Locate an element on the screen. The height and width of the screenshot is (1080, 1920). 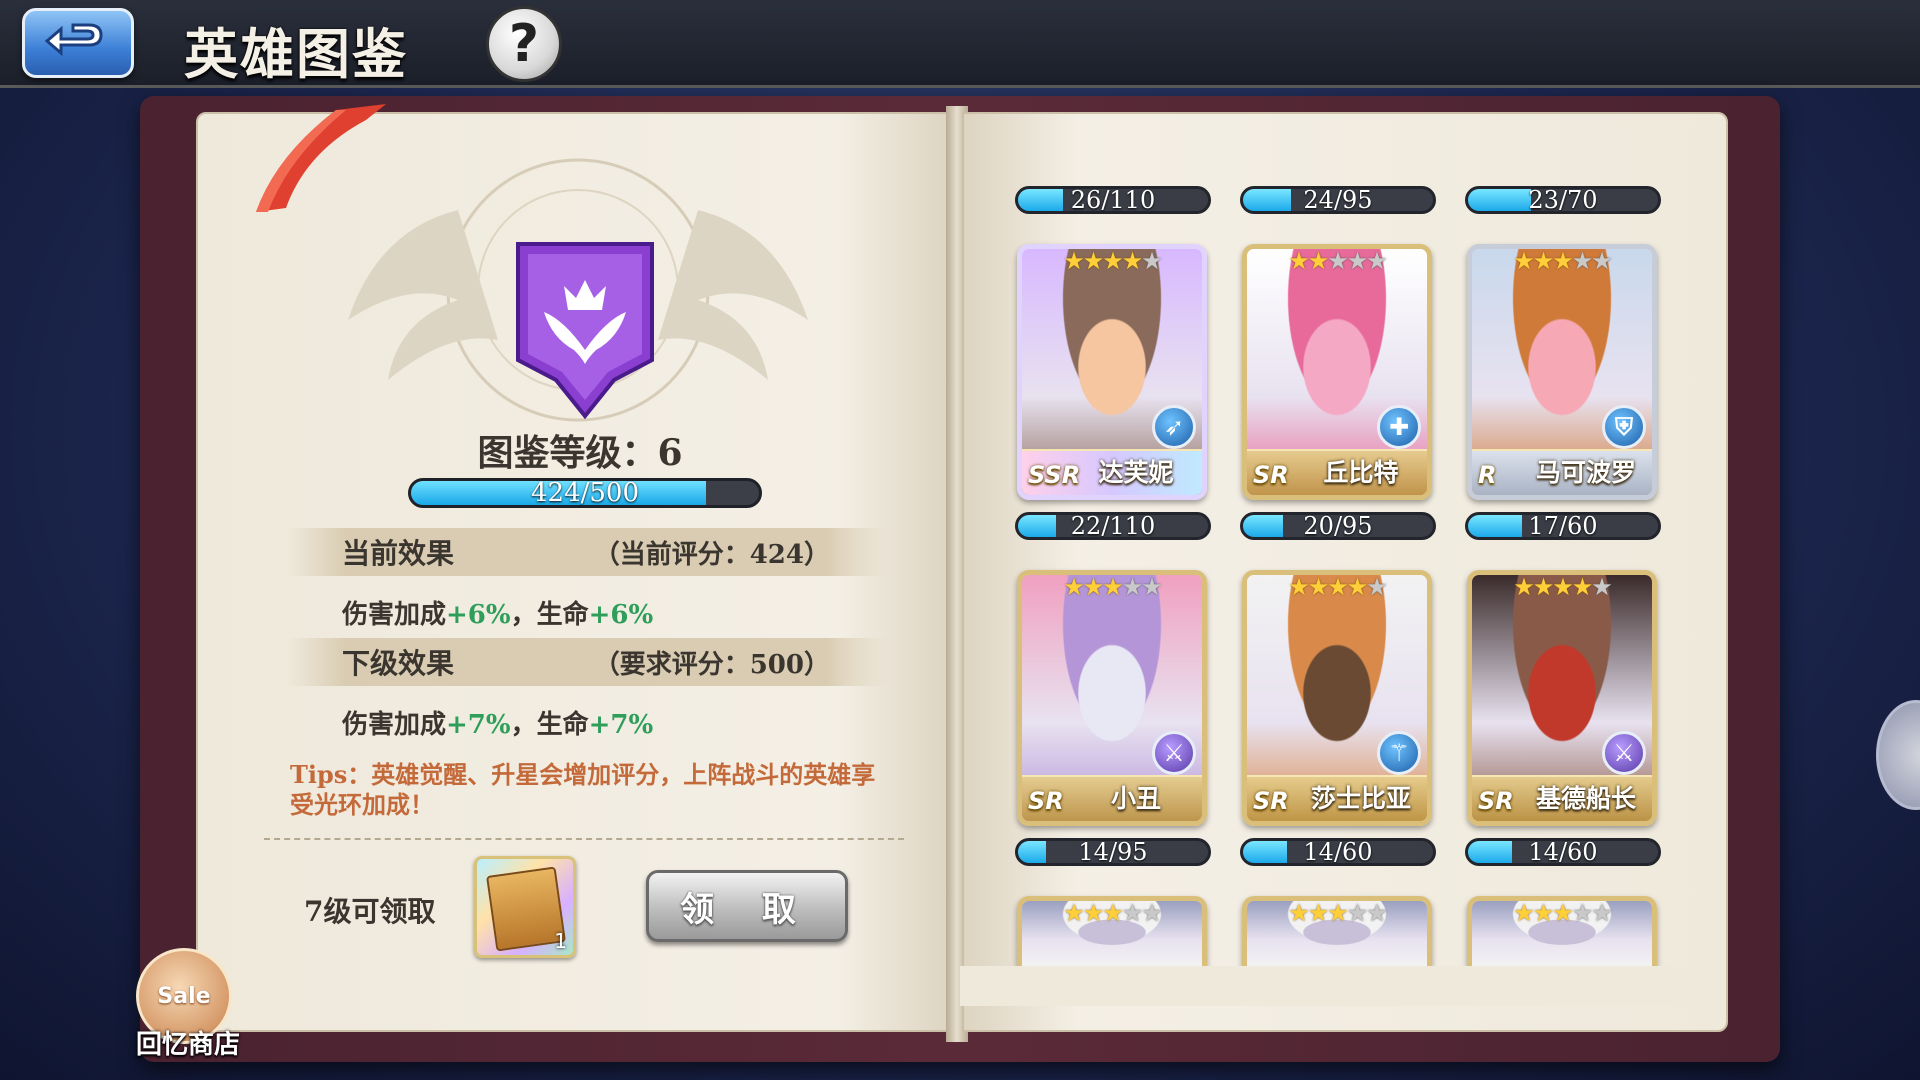
next-effect-score: （要求评分：500） is located at coordinates (711, 664).